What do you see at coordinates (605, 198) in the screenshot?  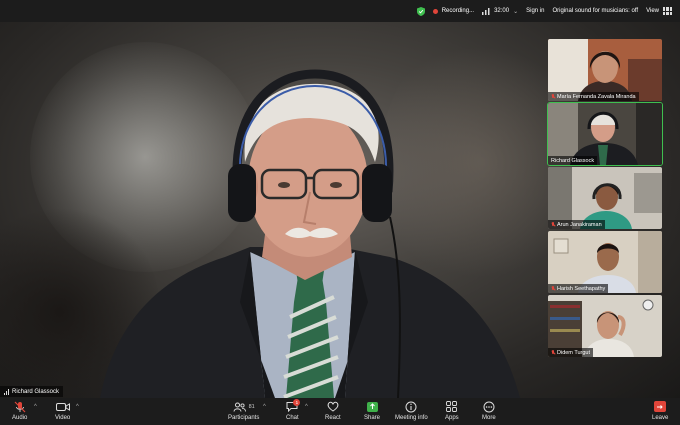 I see `participant-tile: Arun Janakiraman` at bounding box center [605, 198].